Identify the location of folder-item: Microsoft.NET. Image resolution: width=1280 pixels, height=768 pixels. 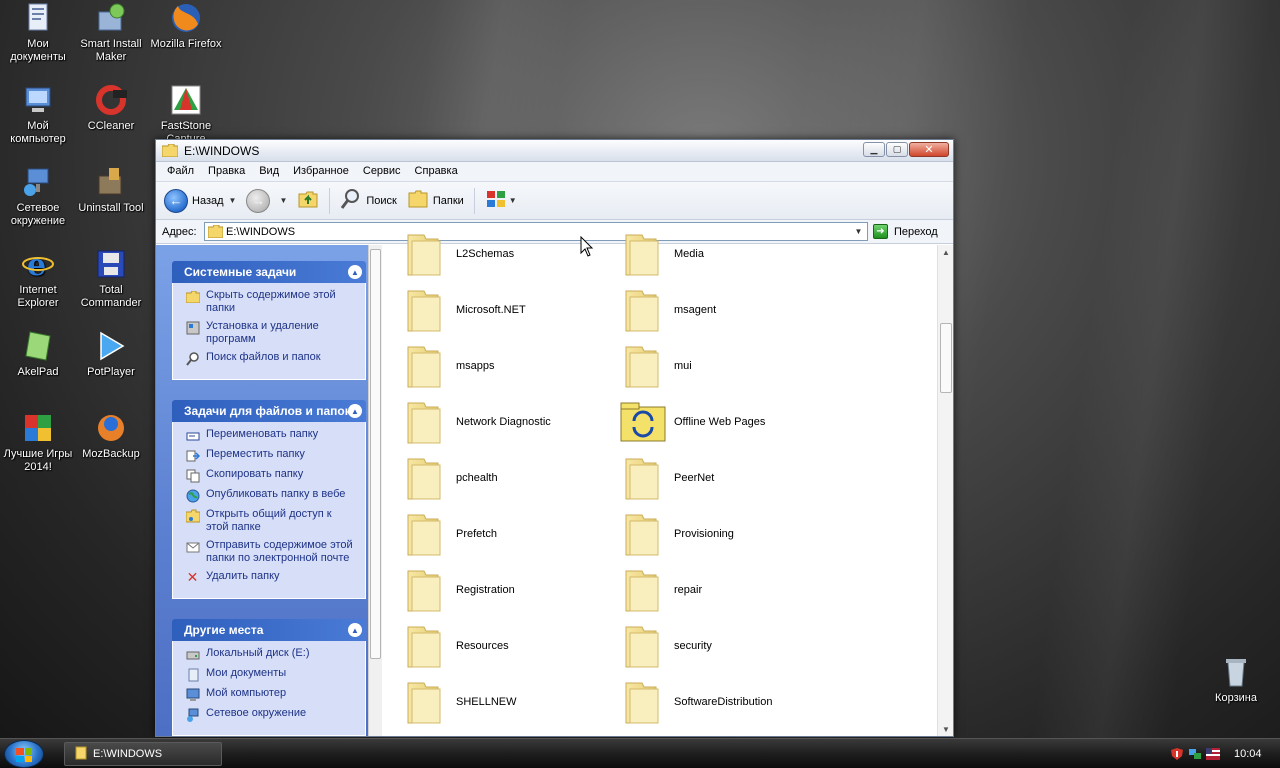
(464, 310).